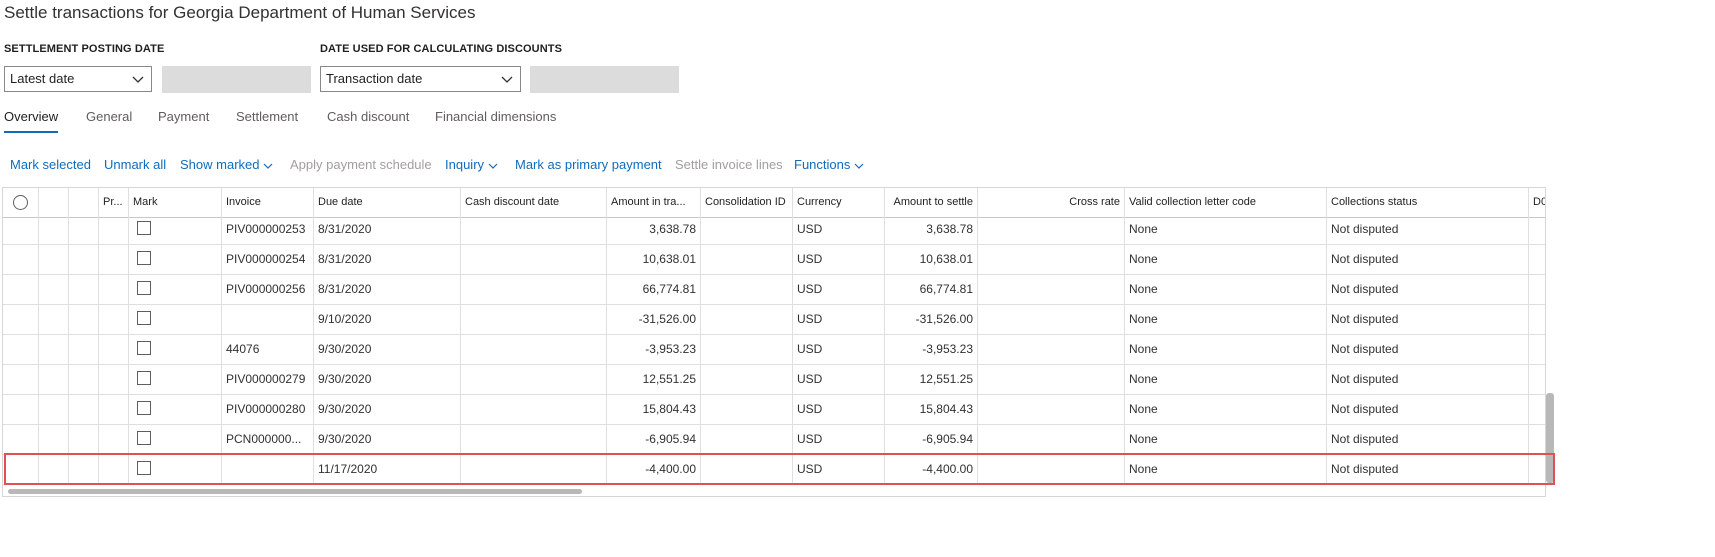  I want to click on mark-cell, so click(175, 380).